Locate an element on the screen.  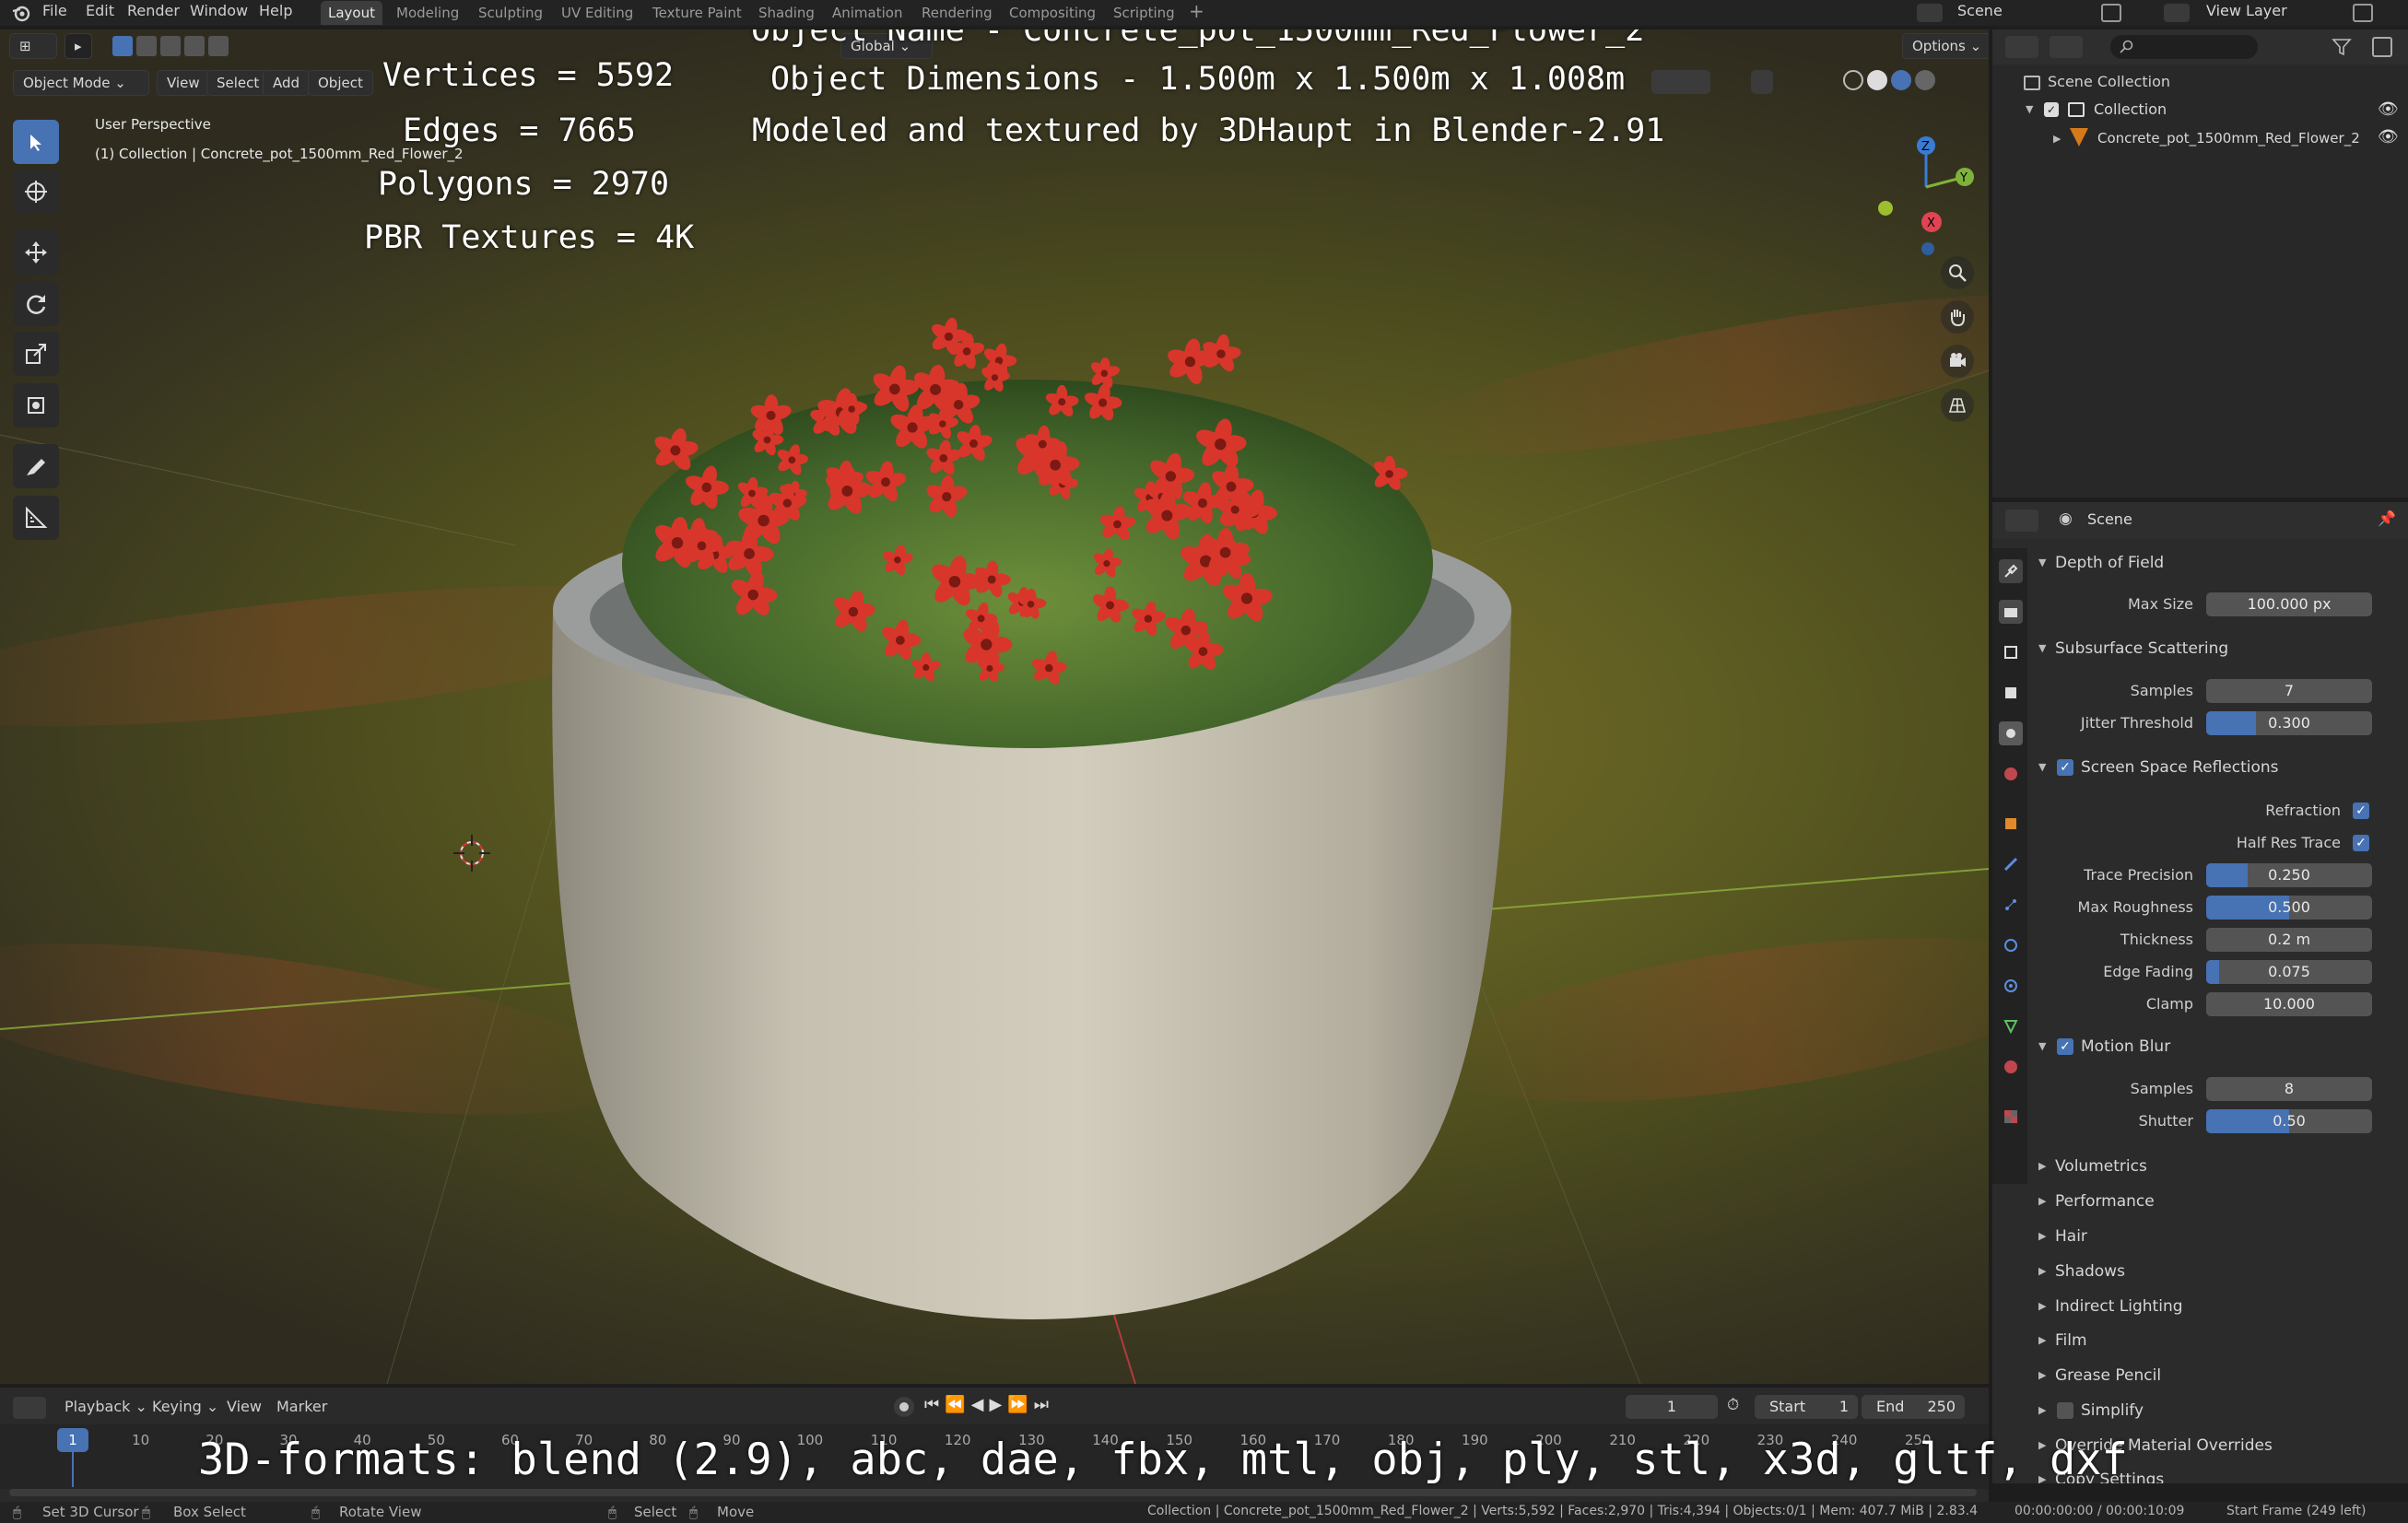
cursor-tool-icon is located at coordinates (36, 192).